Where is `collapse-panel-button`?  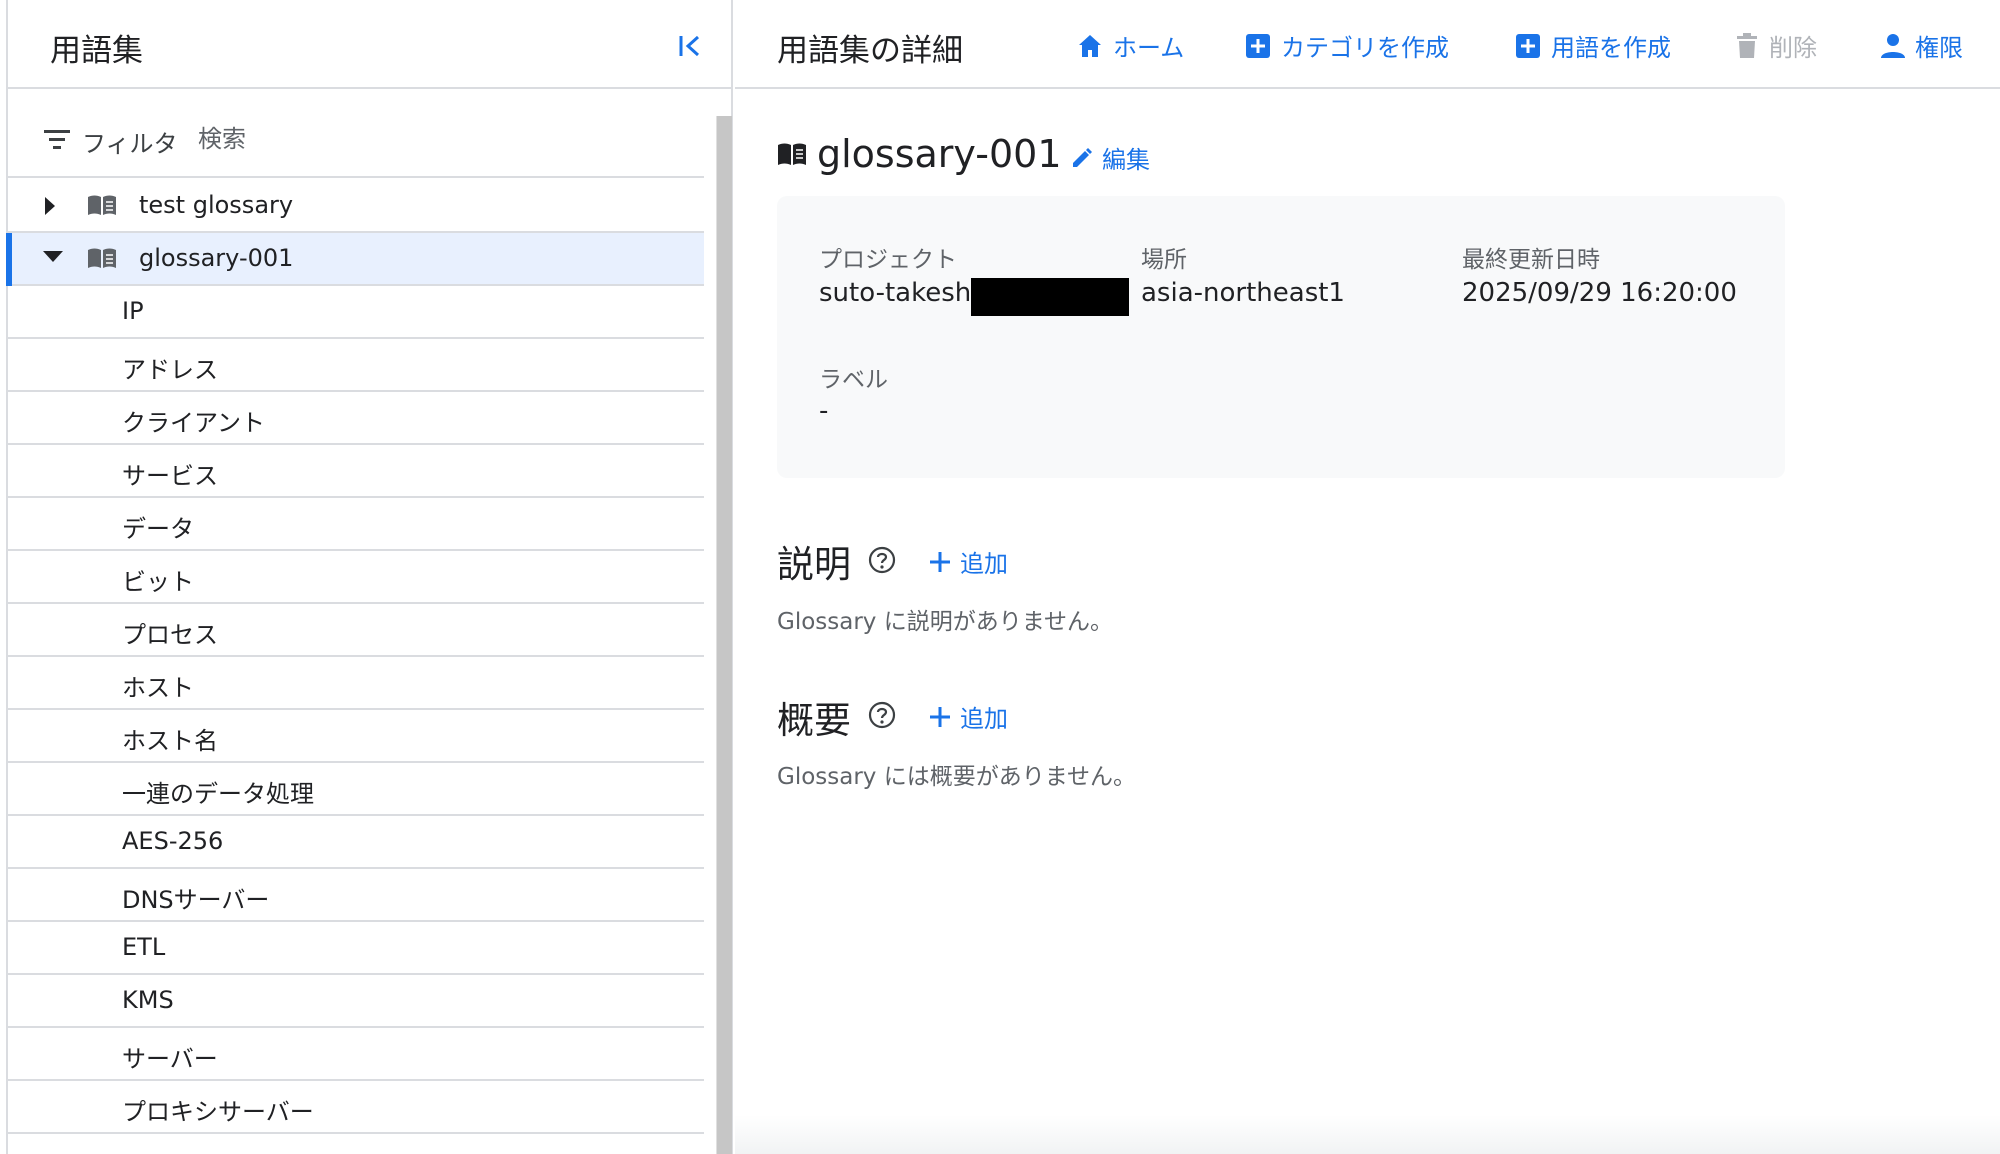
collapse-panel-button is located at coordinates (690, 46).